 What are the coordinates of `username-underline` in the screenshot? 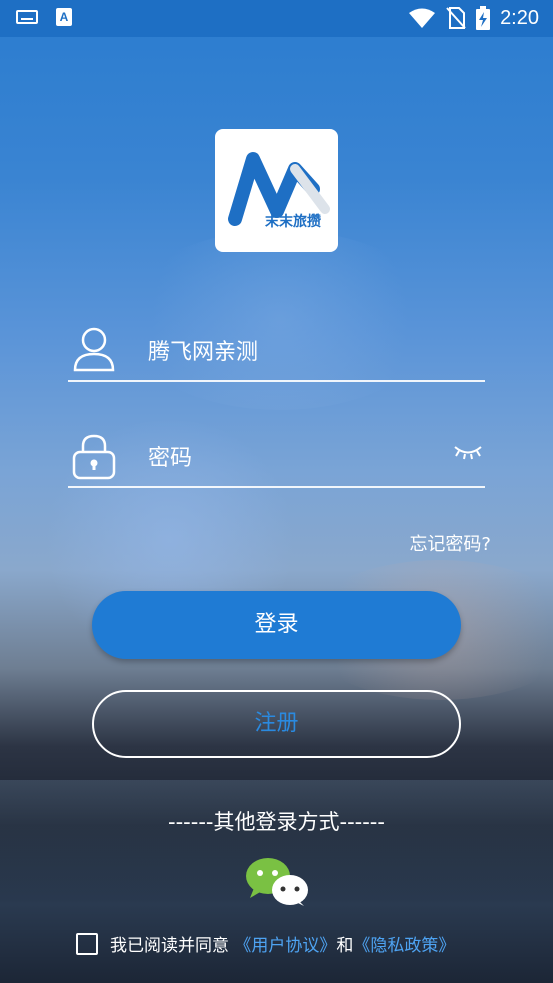 It's located at (276, 381).